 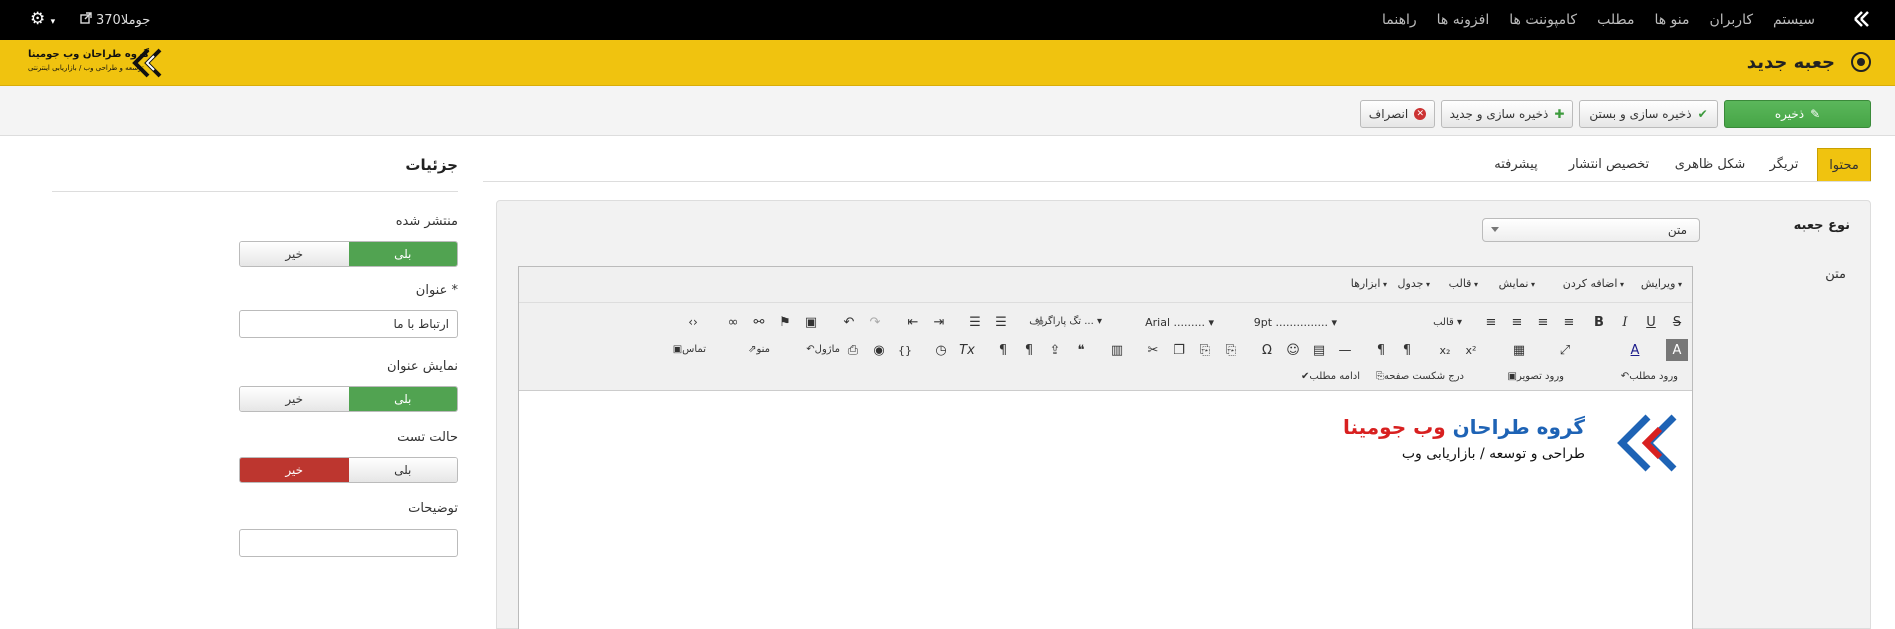 I want to click on clock-icon: ◷, so click(x=941, y=350).